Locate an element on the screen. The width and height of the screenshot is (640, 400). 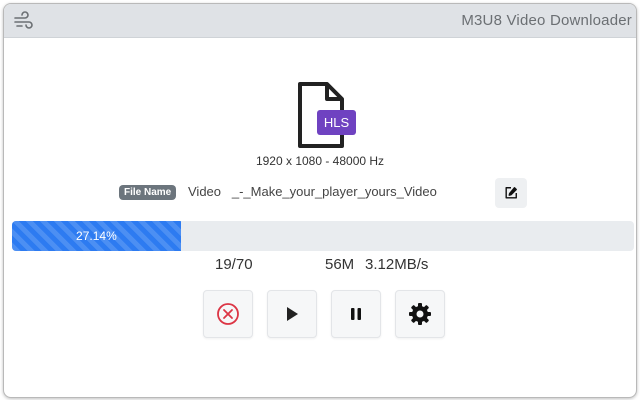
progress-fill: 27.14% is located at coordinates (96, 236).